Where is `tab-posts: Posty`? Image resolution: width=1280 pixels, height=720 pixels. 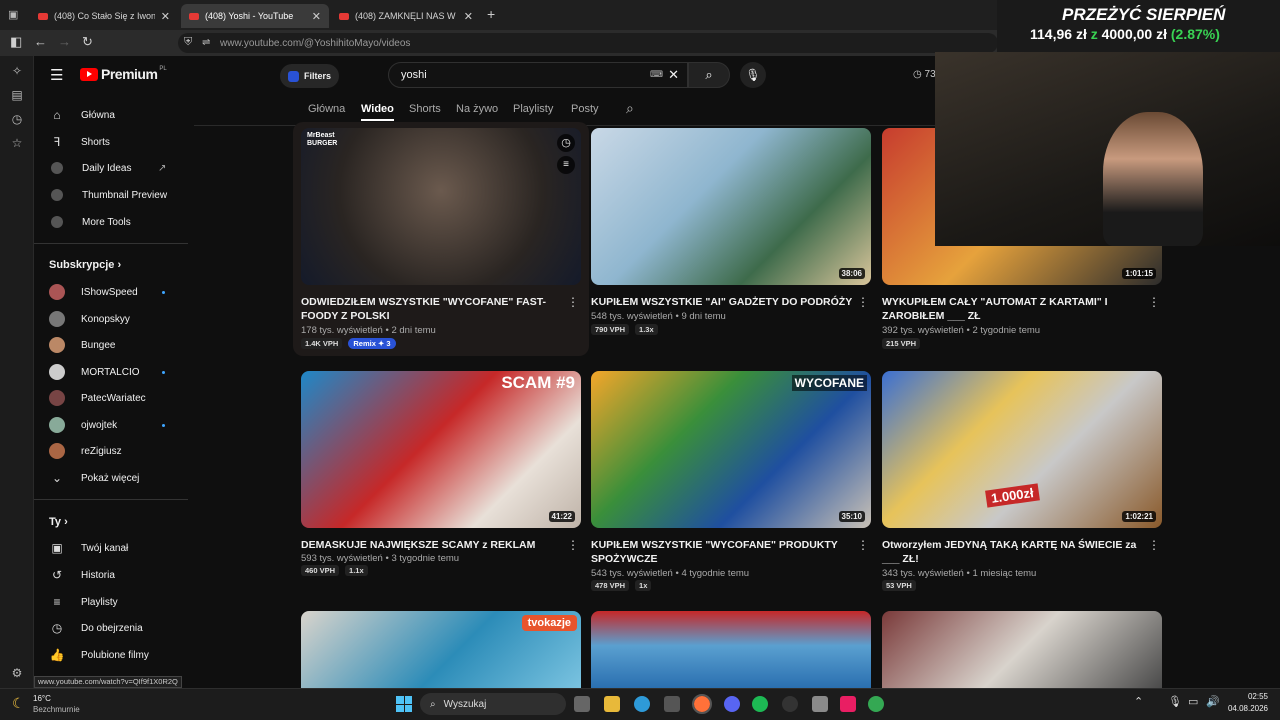 tab-posts: Posty is located at coordinates (585, 109).